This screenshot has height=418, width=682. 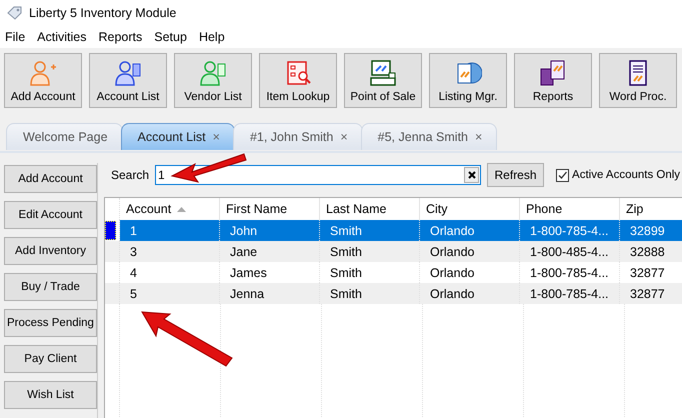 What do you see at coordinates (102, 13) in the screenshot?
I see `window-title: Liberty 5 Inventory Module` at bounding box center [102, 13].